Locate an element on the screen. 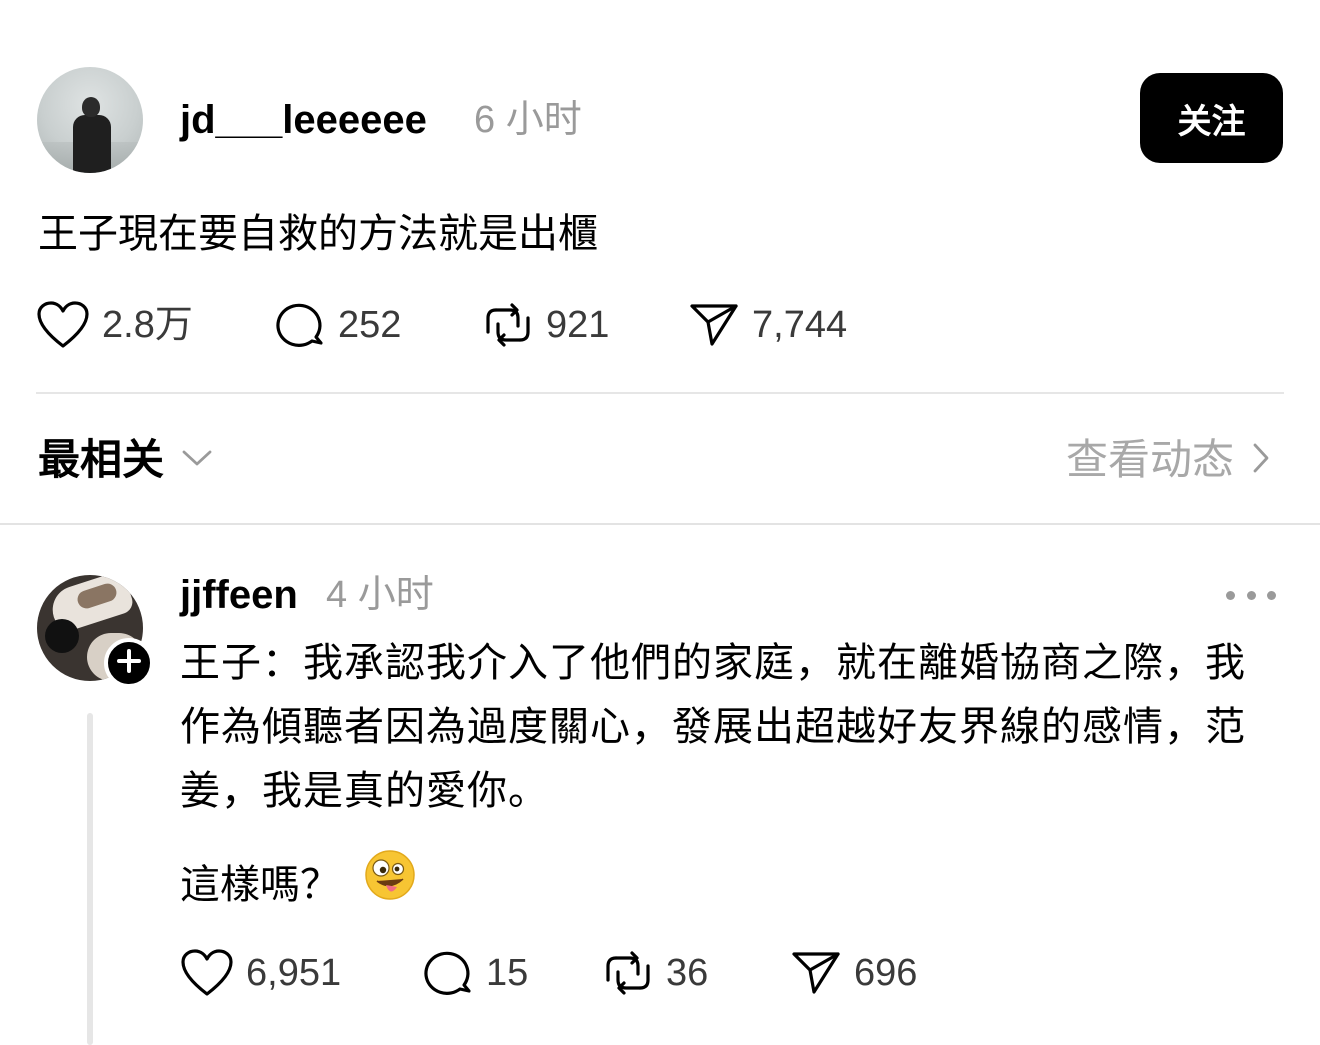 This screenshot has width=1320, height=1045. reply-comment-button: 15 is located at coordinates (512, 973).